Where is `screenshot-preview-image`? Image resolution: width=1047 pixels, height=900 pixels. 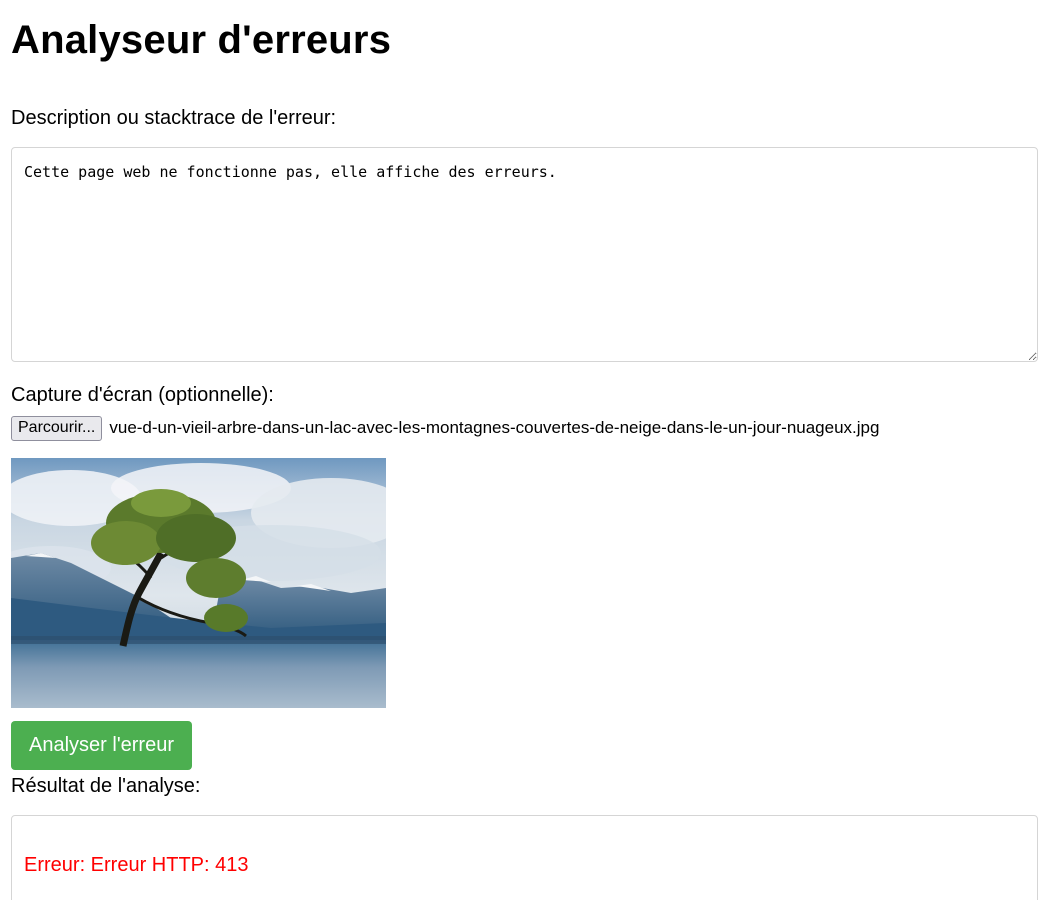 screenshot-preview-image is located at coordinates (198, 583).